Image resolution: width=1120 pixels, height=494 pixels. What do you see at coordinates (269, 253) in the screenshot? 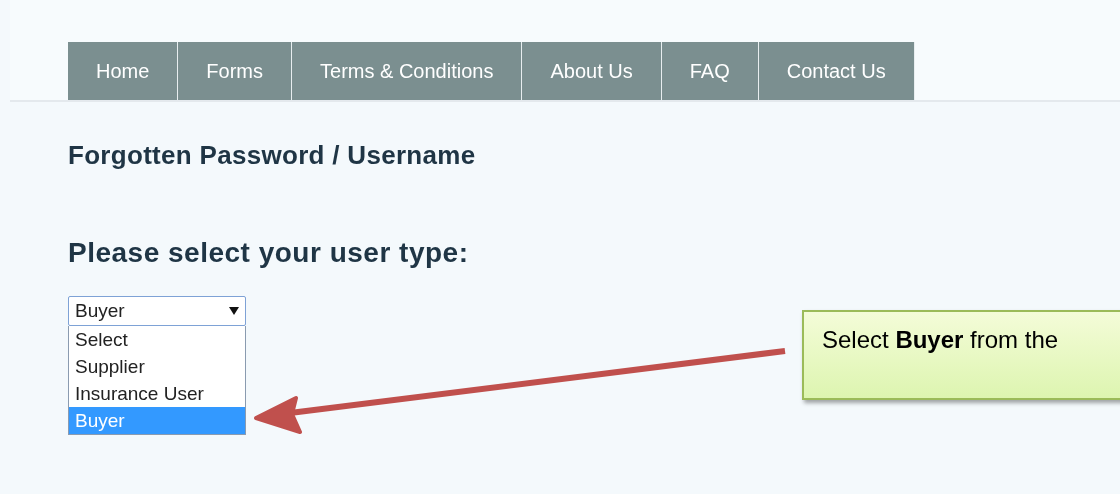
I see `user-type-prompt: Please select your user type:` at bounding box center [269, 253].